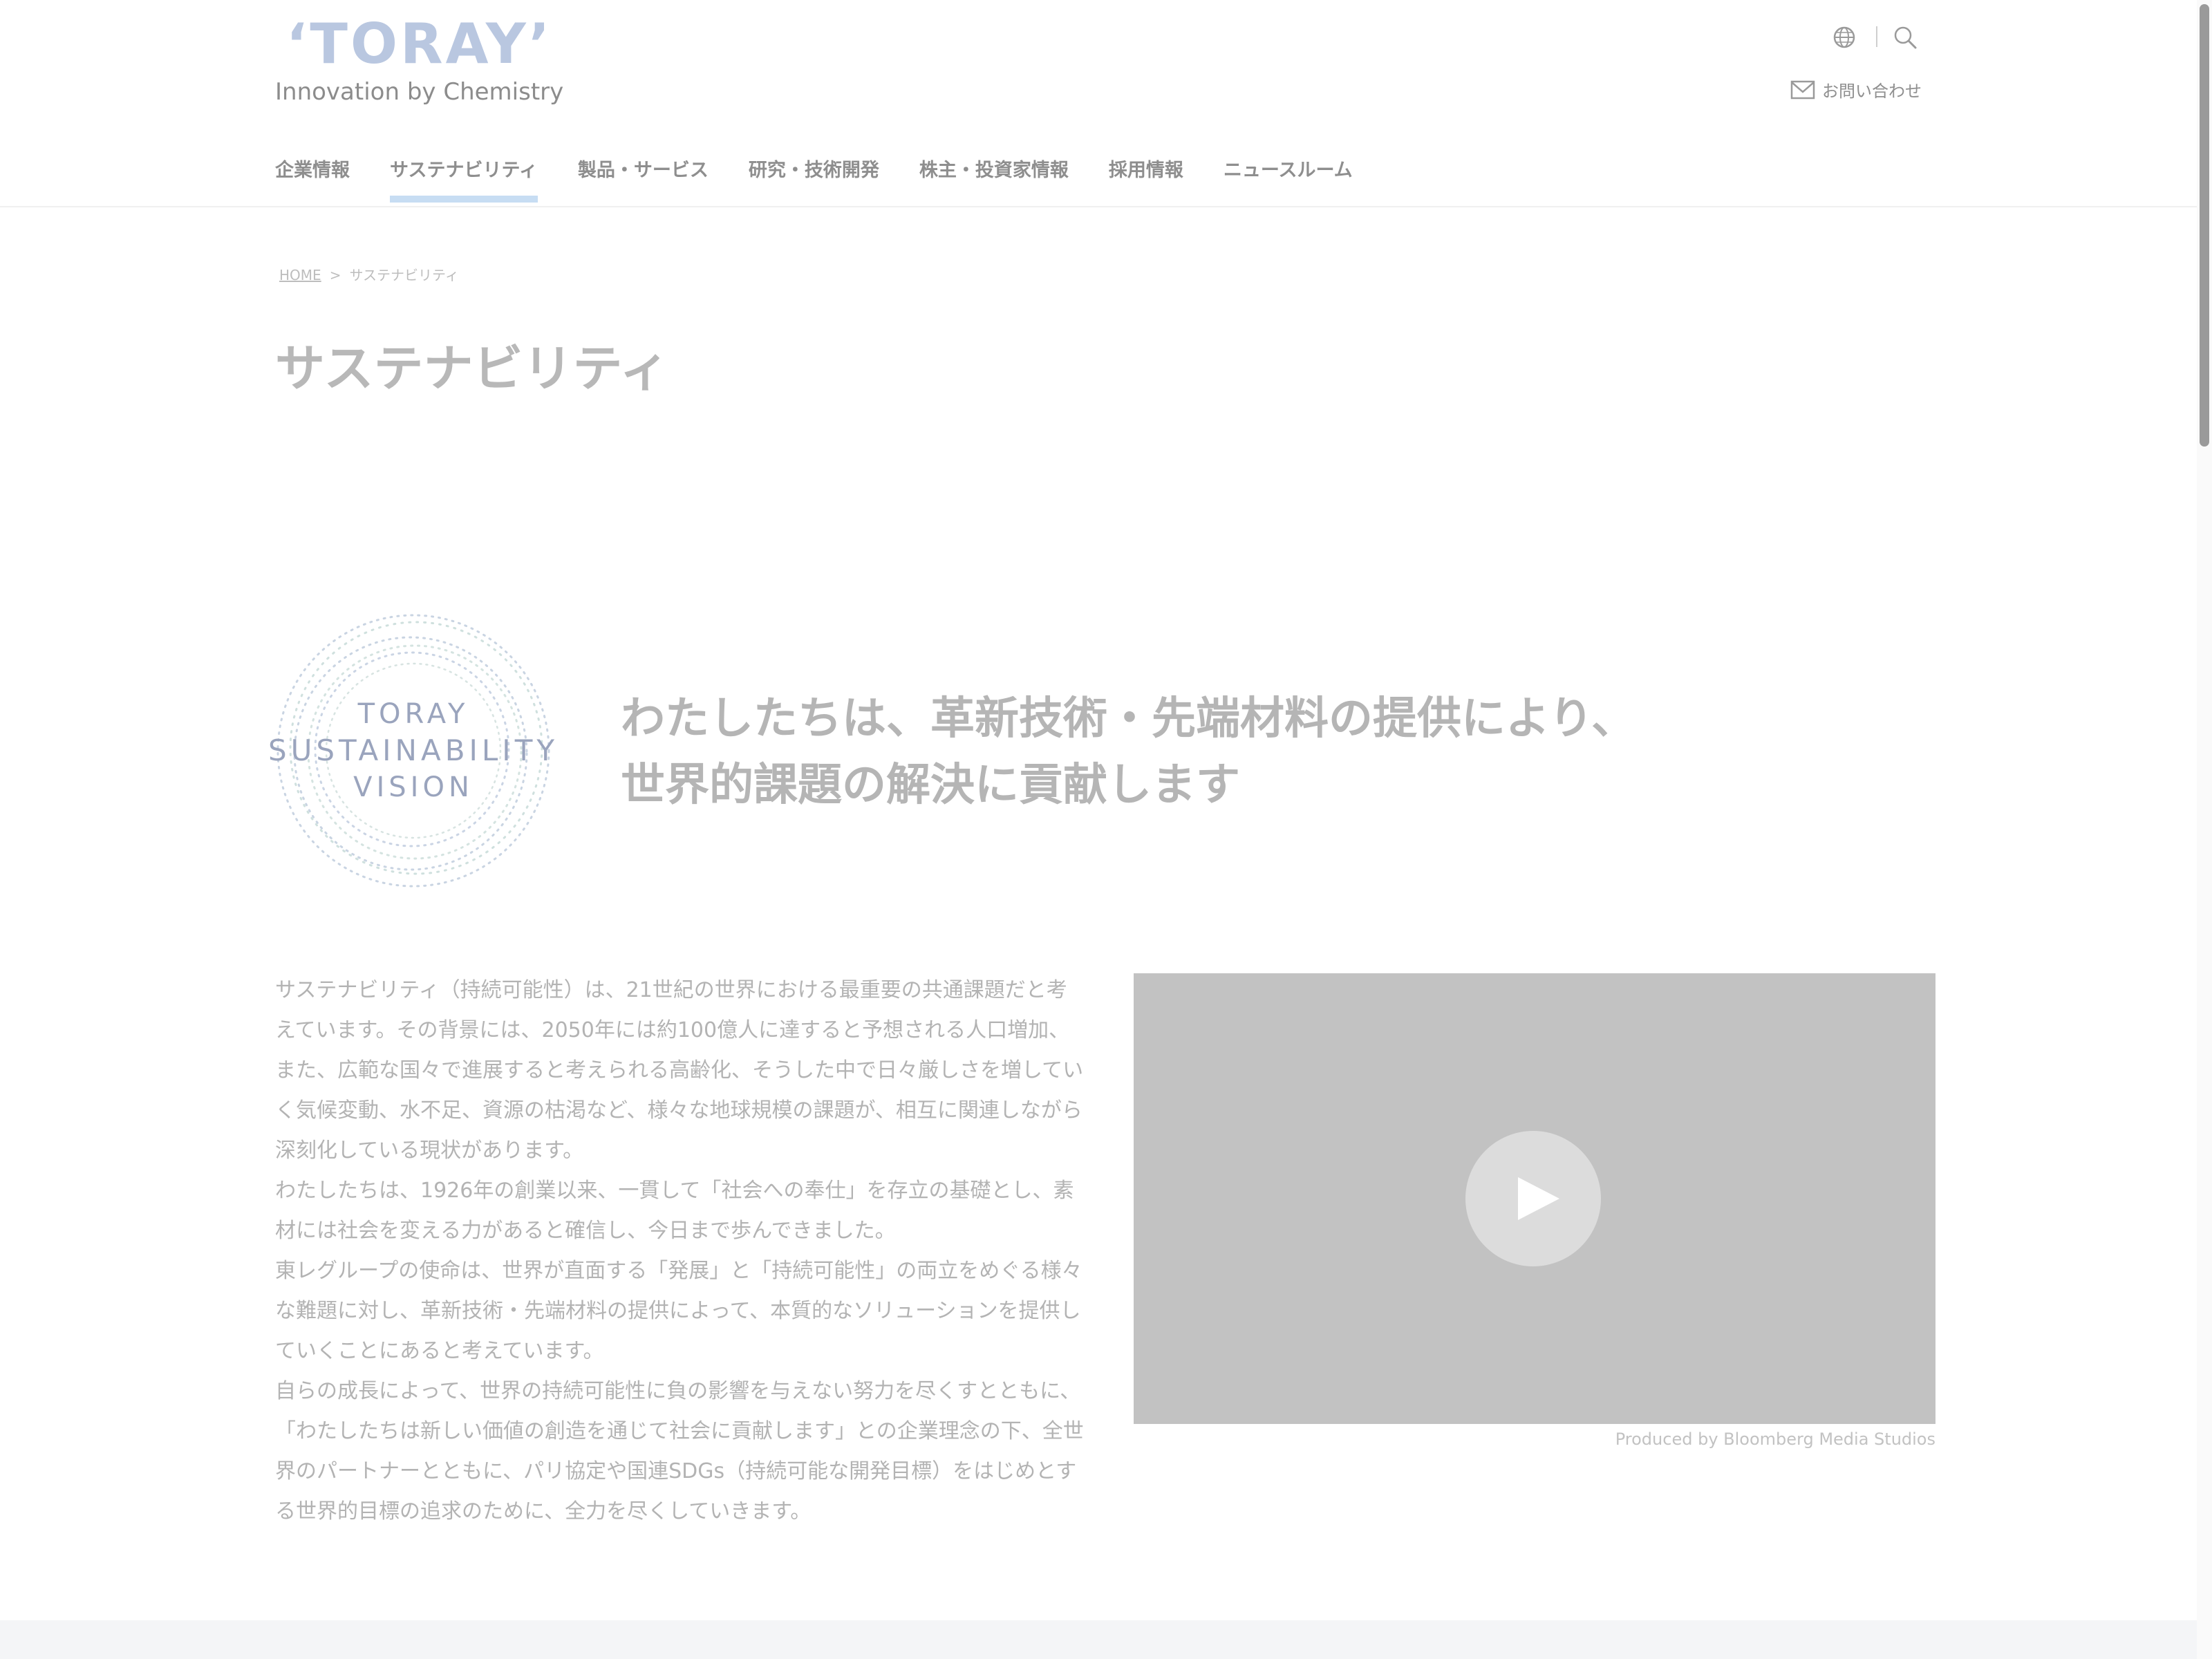 This screenshot has height=1659, width=2212. What do you see at coordinates (413, 787) in the screenshot?
I see `emblem-line-3: VISION` at bounding box center [413, 787].